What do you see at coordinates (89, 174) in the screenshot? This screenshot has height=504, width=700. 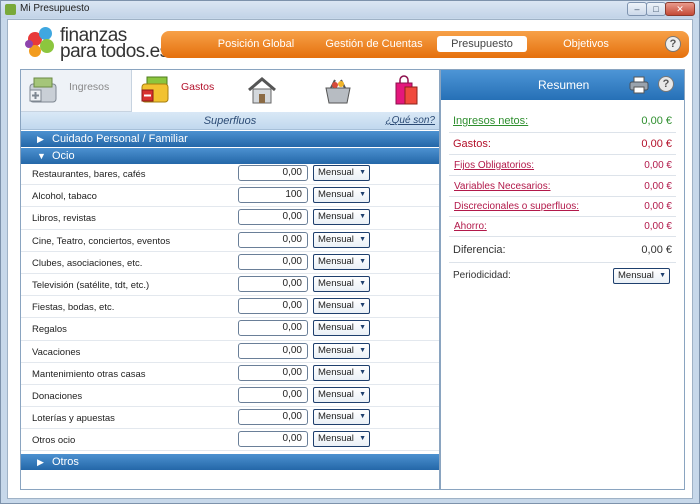 I see `expense-label: Restaurantes, bares, cafés` at bounding box center [89, 174].